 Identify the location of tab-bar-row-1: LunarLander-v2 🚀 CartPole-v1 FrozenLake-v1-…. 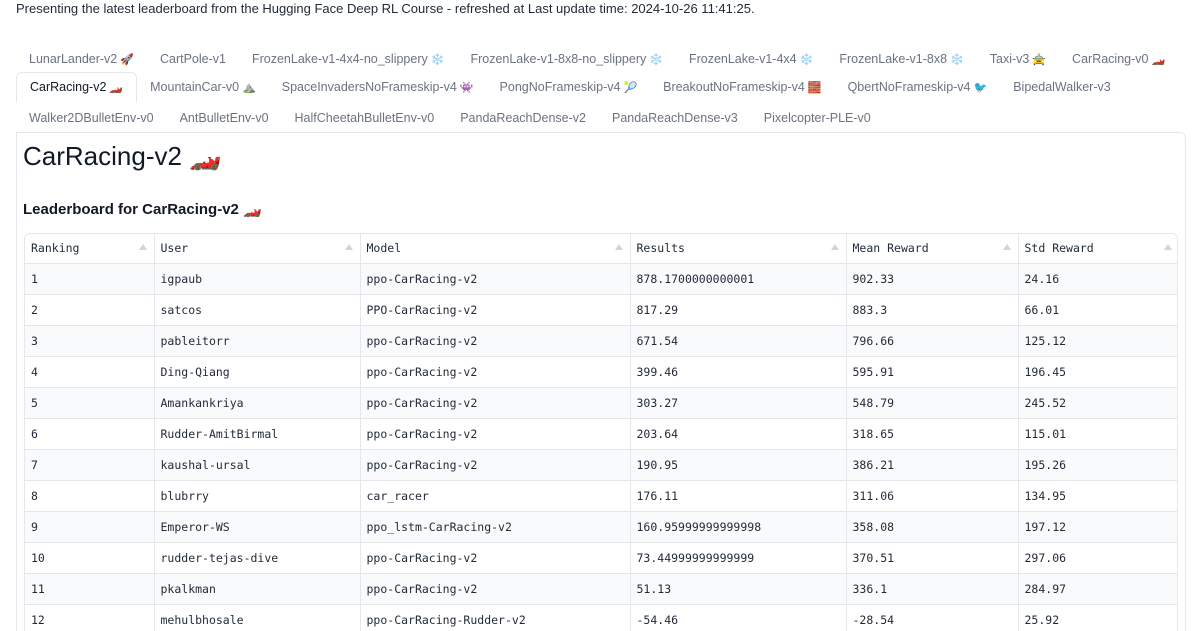
(597, 59).